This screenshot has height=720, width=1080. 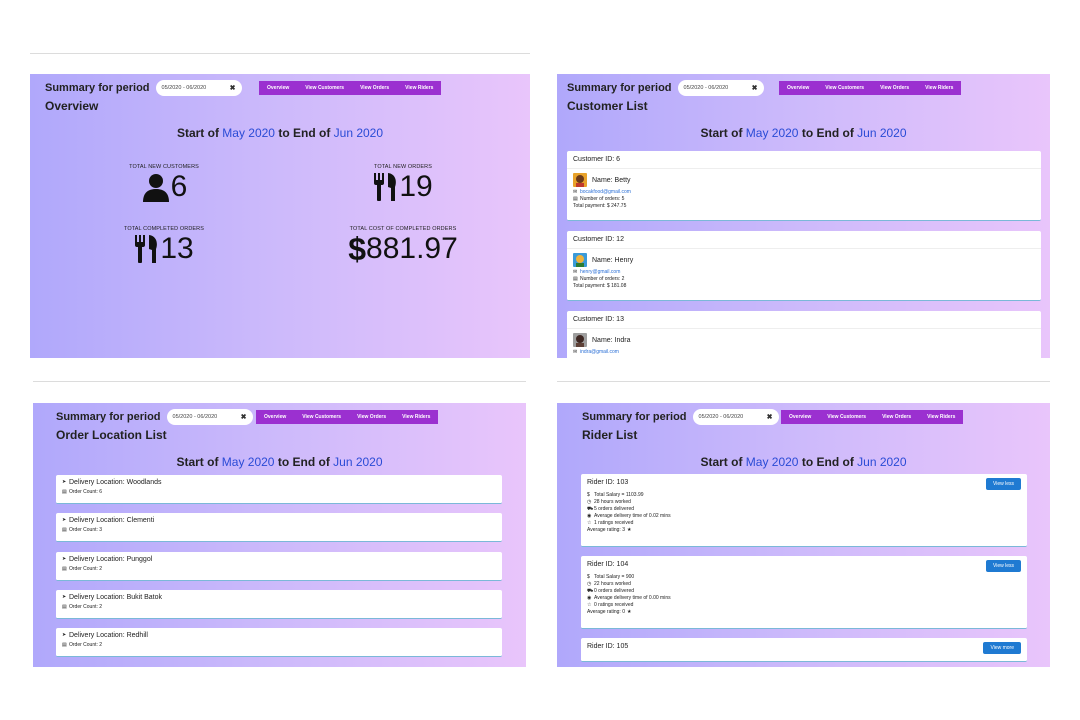 What do you see at coordinates (111, 559) in the screenshot?
I see `delivery-location: Delivery Location: Punggol` at bounding box center [111, 559].